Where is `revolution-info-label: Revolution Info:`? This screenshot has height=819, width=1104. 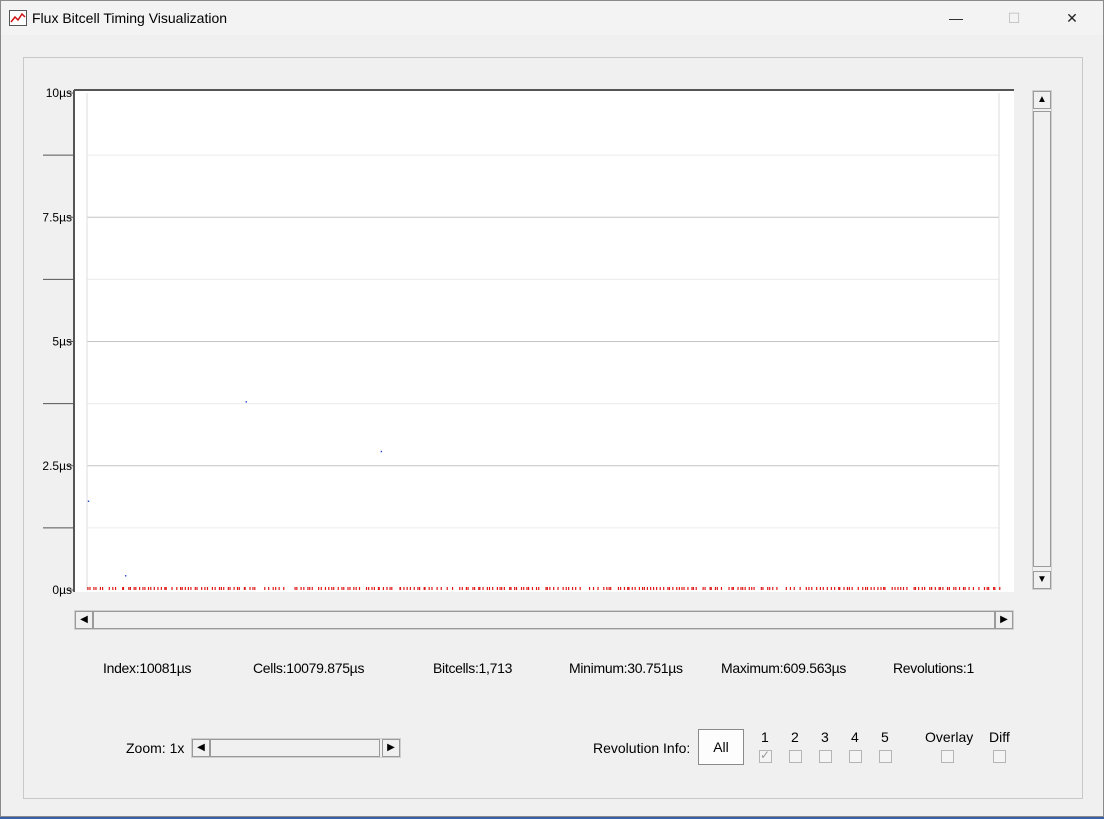
revolution-info-label: Revolution Info: is located at coordinates (642, 748).